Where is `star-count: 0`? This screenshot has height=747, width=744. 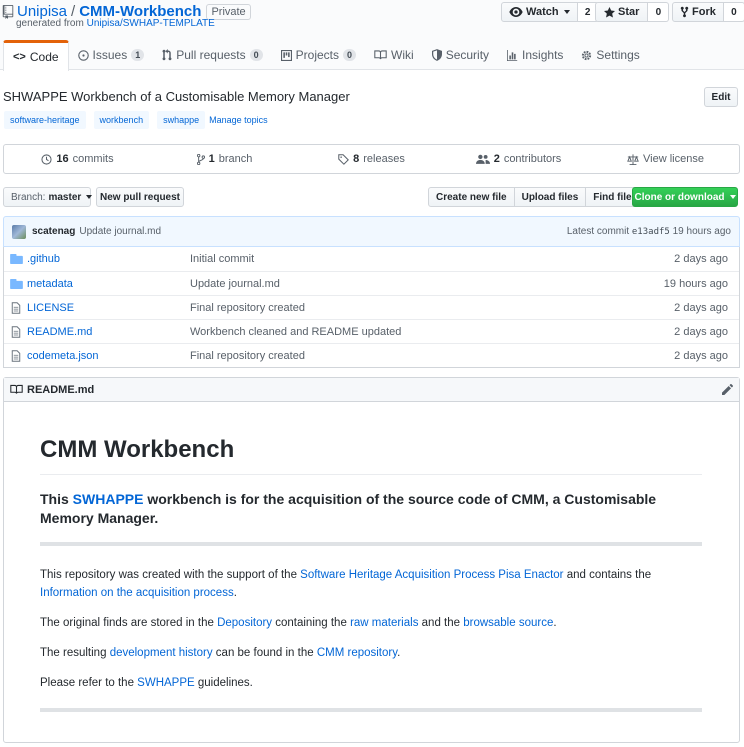 star-count: 0 is located at coordinates (659, 12).